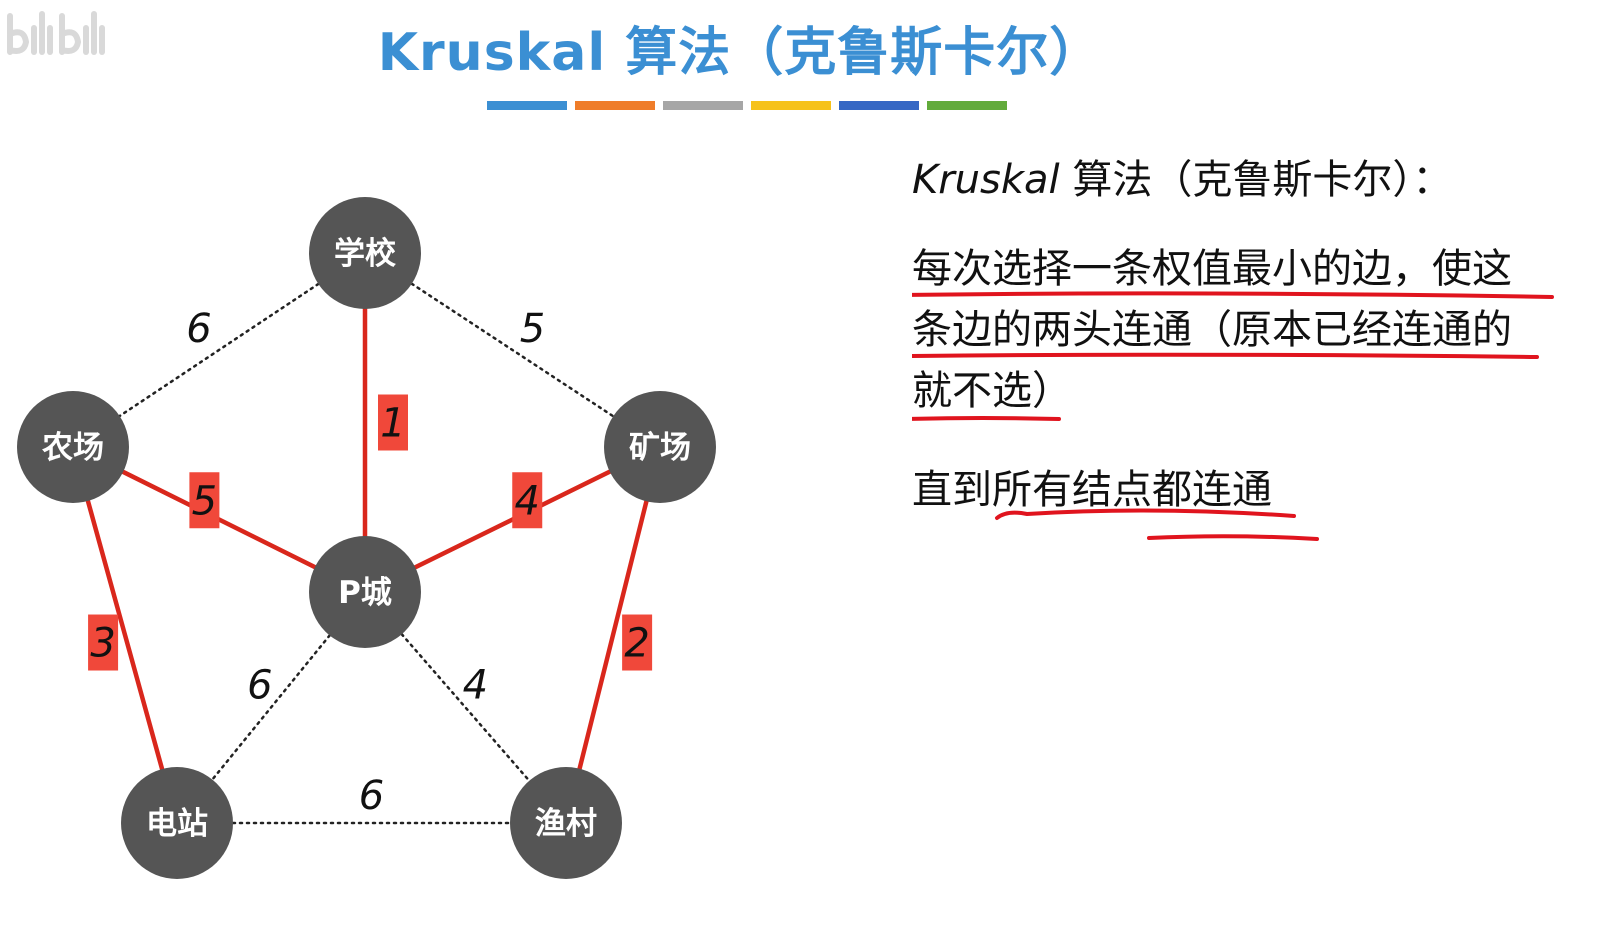  I want to click on desc-line-1: 每次选择一条权值最小的边，使这, so click(1212, 269).